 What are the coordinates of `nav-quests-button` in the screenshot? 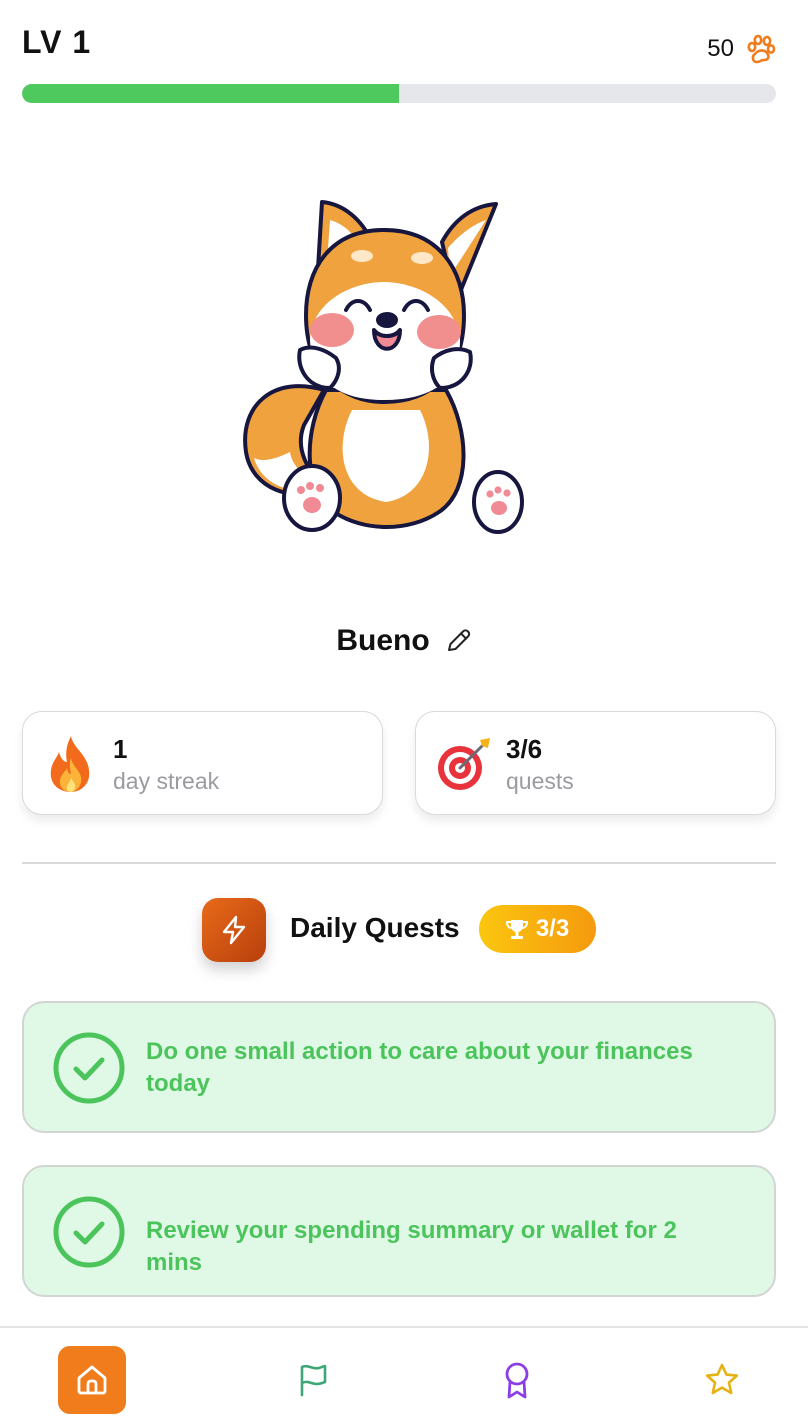 It's located at (313, 1380).